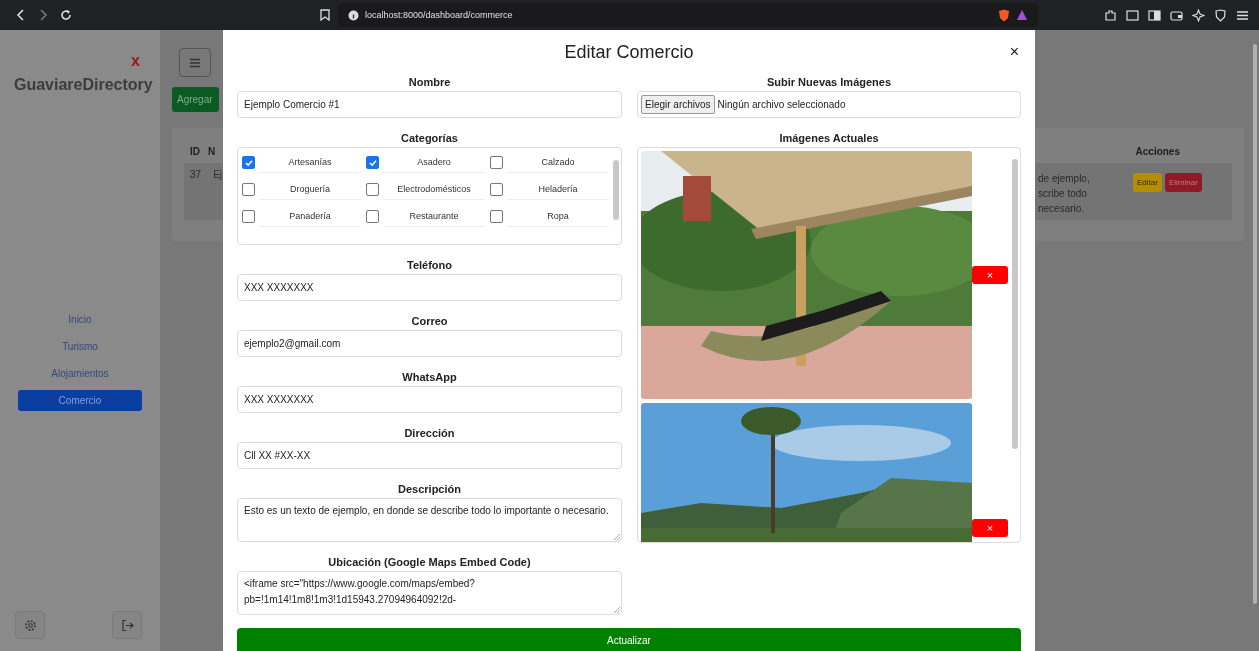 This screenshot has width=1259, height=651. Describe the element at coordinates (310, 189) in the screenshot. I see `category-label: Droguería` at that location.